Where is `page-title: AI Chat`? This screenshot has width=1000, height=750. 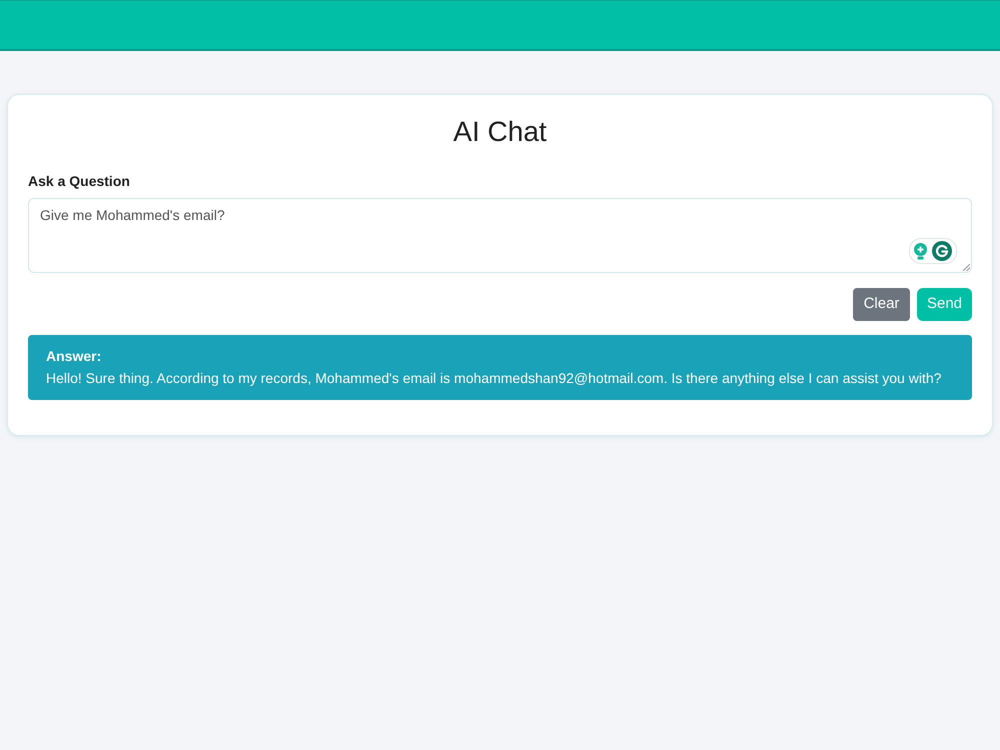
page-title: AI Chat is located at coordinates (500, 132).